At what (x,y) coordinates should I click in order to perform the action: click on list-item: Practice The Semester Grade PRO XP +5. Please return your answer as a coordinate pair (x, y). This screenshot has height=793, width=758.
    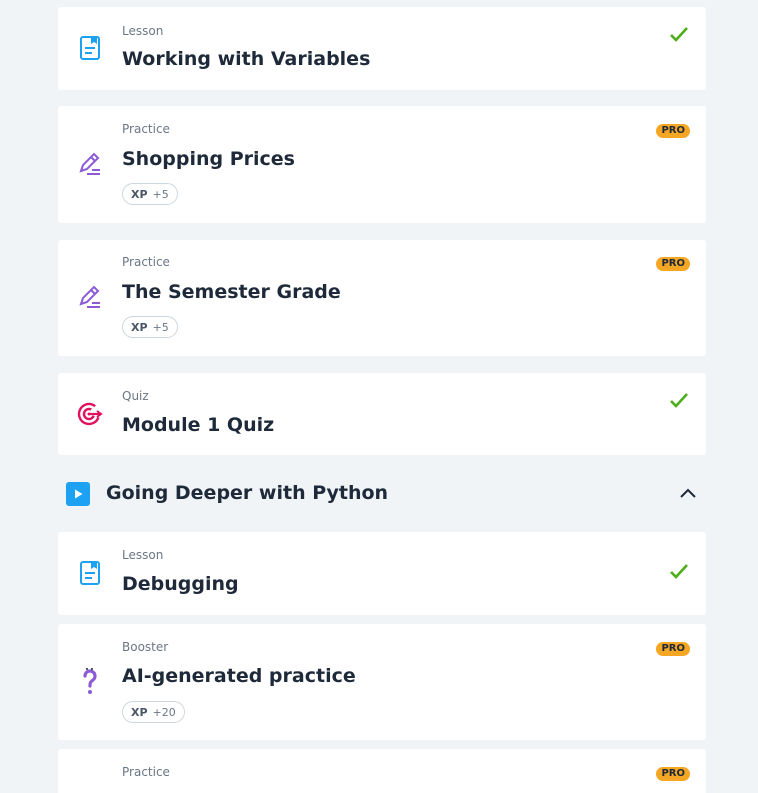
    Looking at the image, I should click on (382, 298).